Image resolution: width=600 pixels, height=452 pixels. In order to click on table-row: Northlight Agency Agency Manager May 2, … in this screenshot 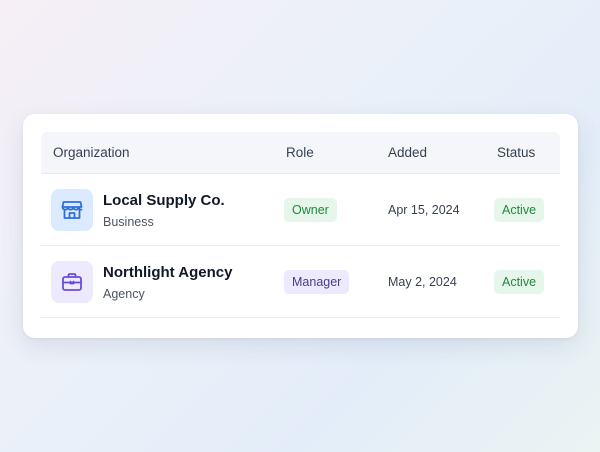, I will do `click(300, 282)`.